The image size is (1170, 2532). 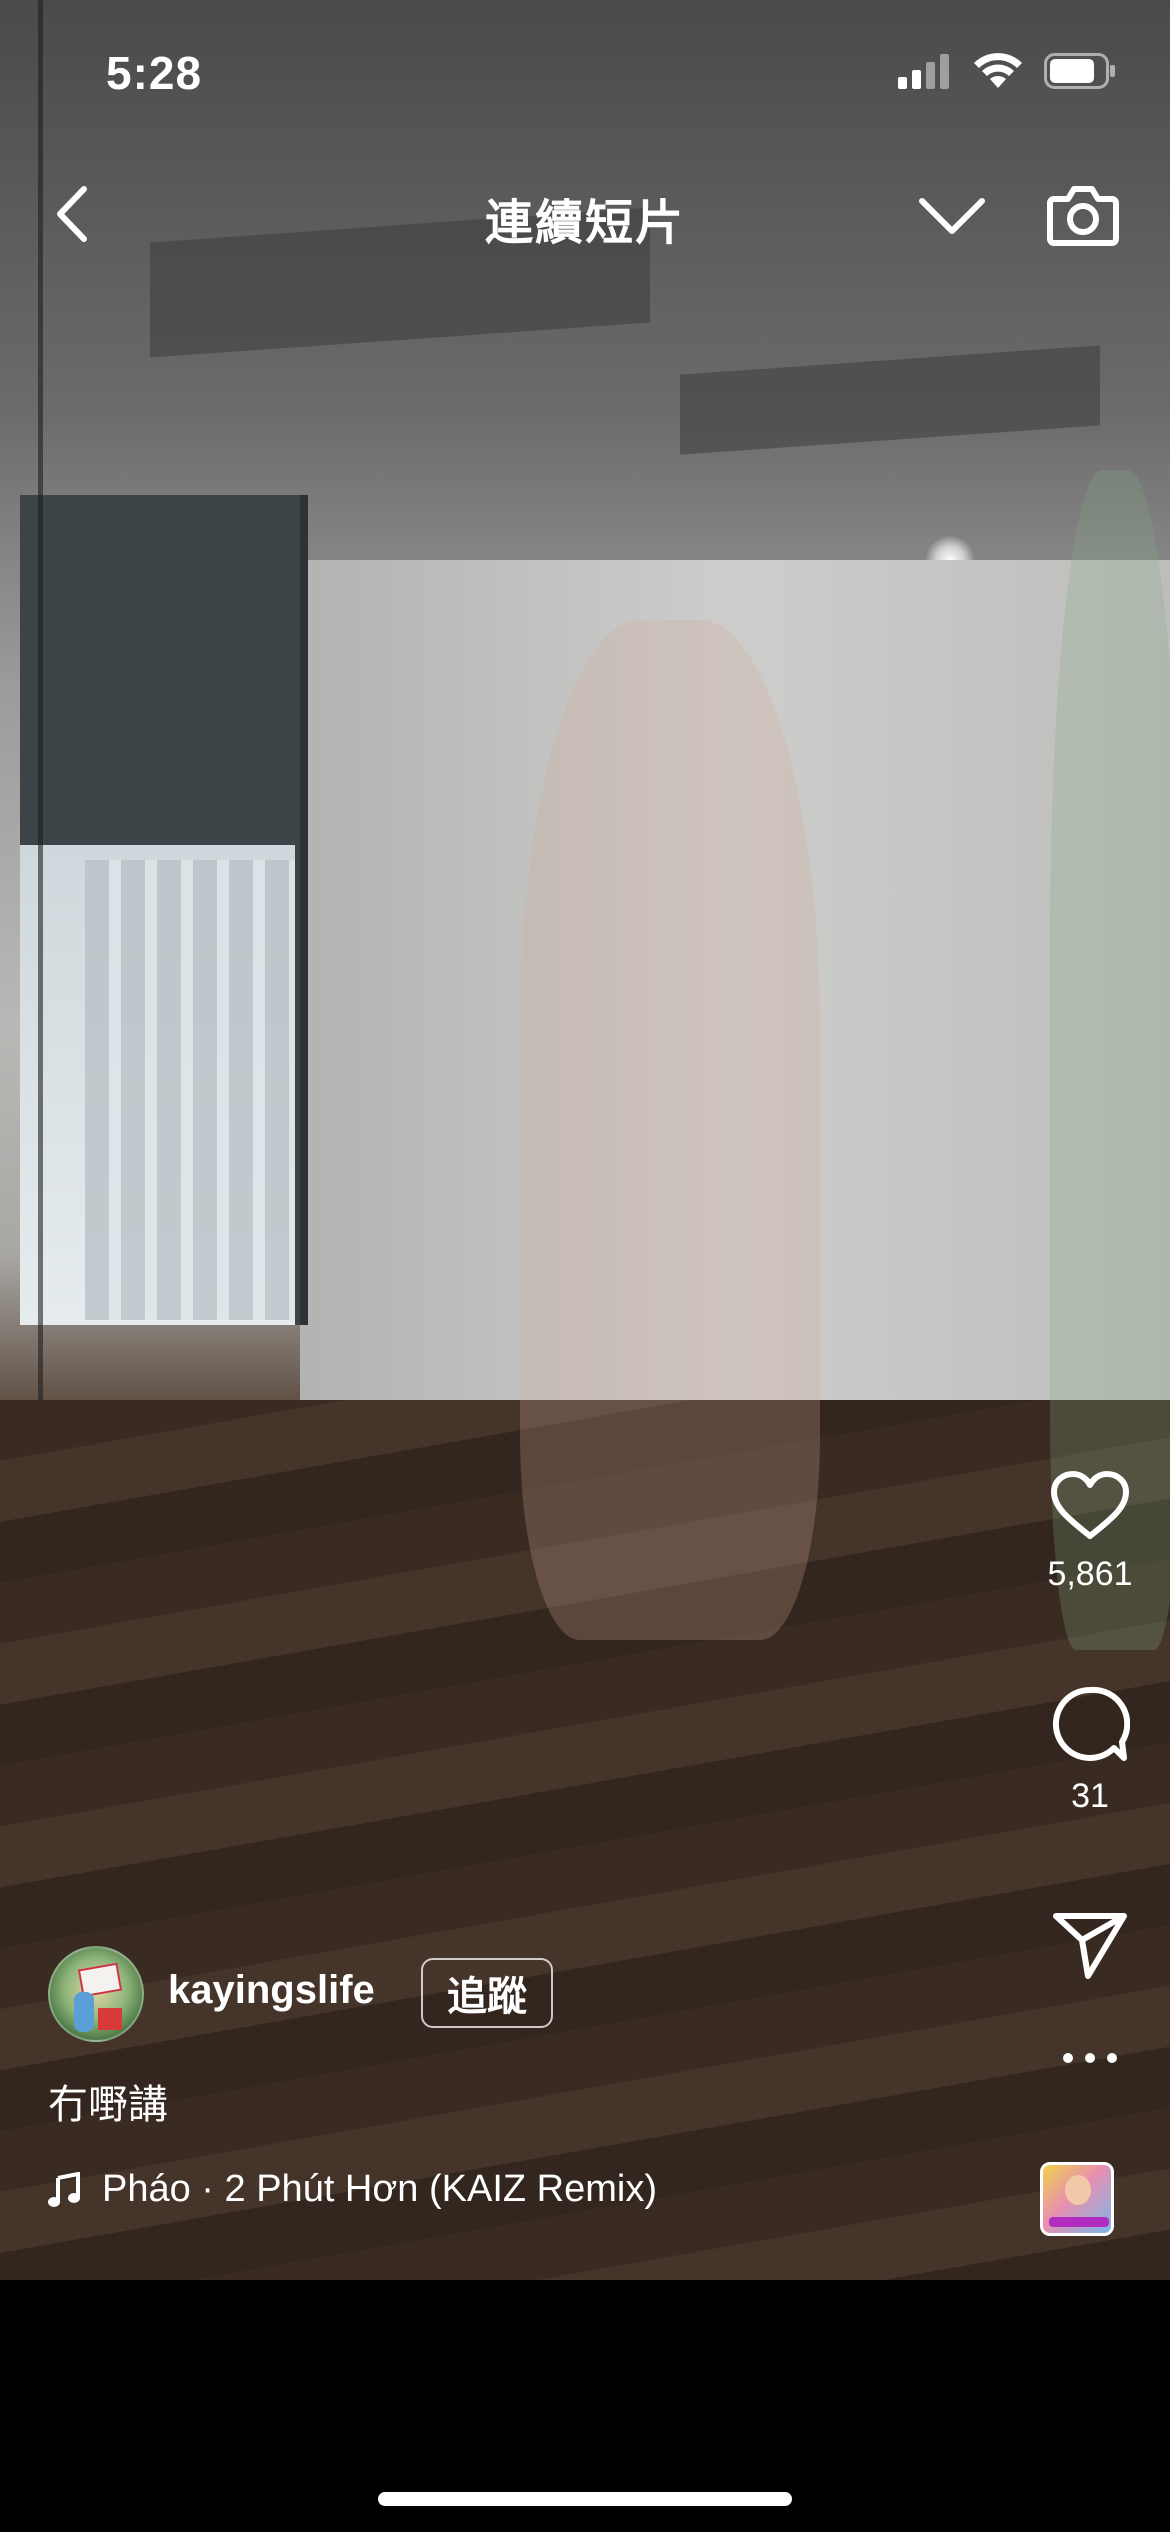 What do you see at coordinates (925, 73) in the screenshot?
I see `cellular-signal-icon` at bounding box center [925, 73].